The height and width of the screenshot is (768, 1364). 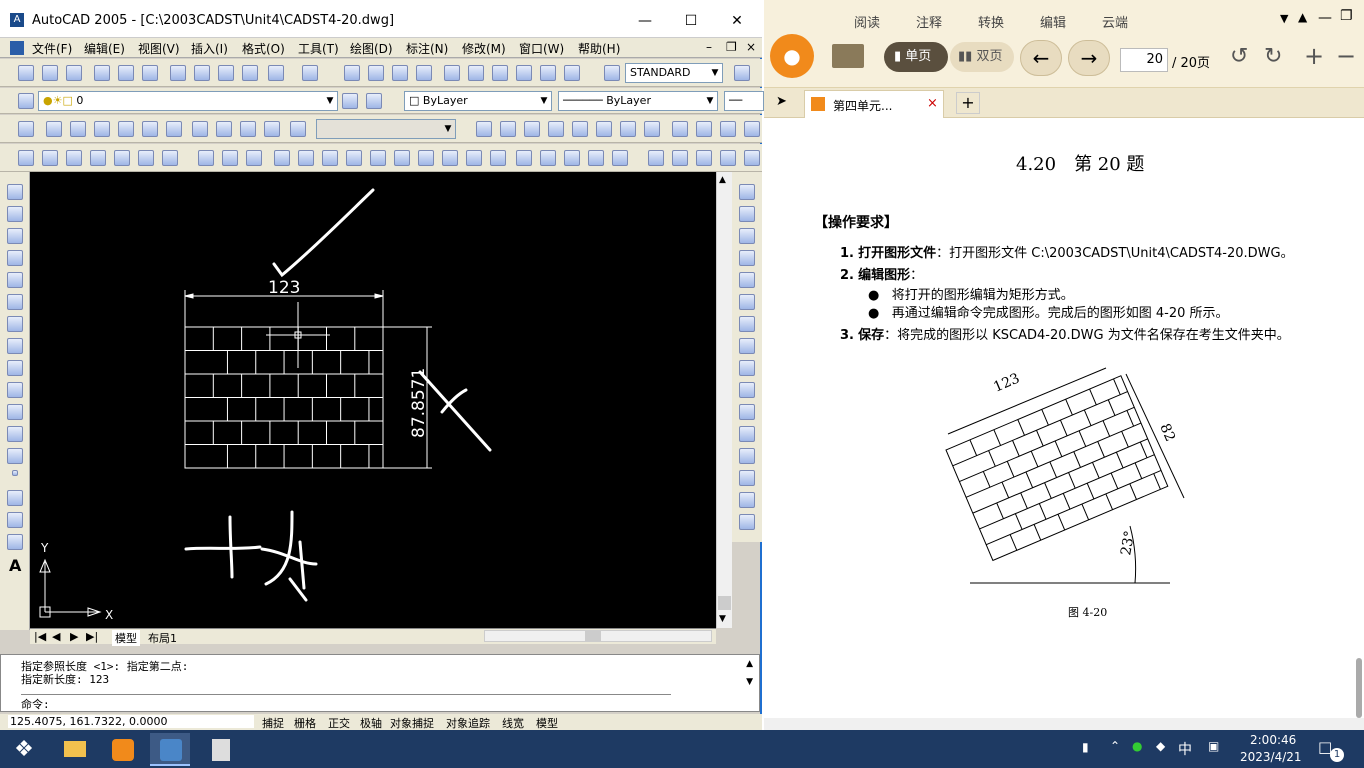 What do you see at coordinates (572, 158) in the screenshot?
I see `separate-icon` at bounding box center [572, 158].